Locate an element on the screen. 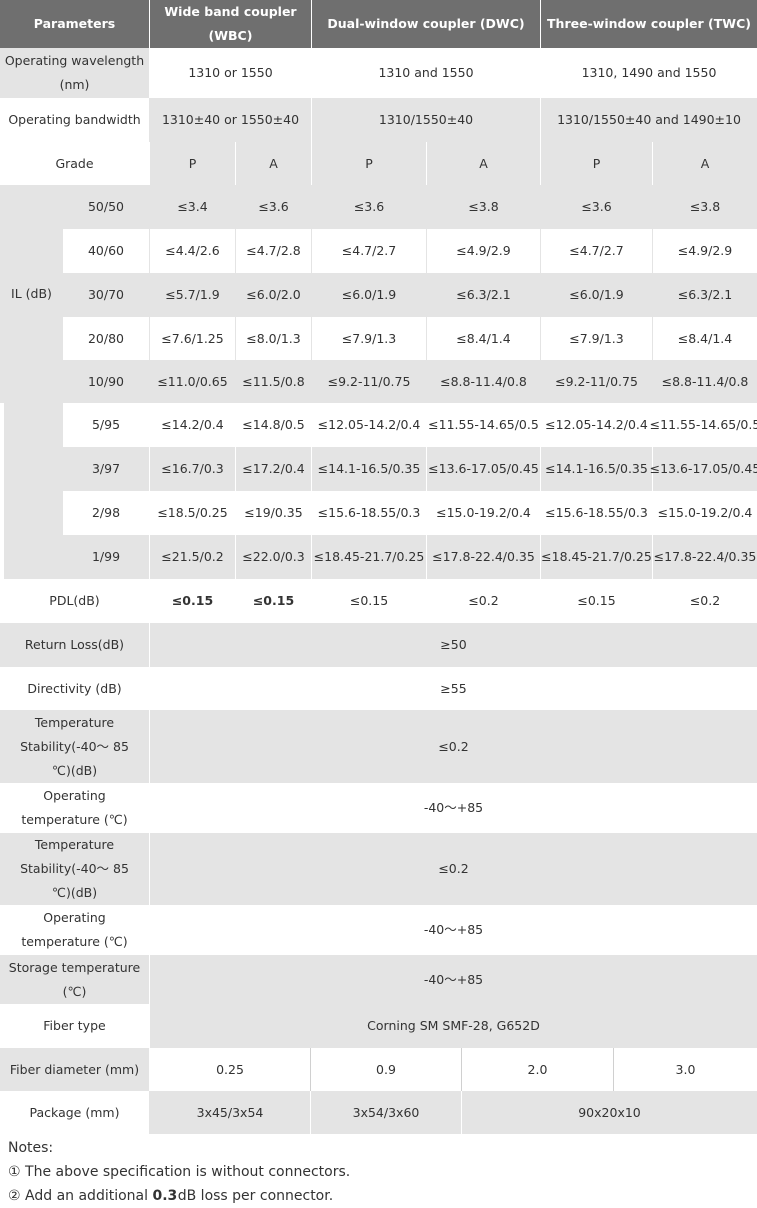 The image size is (757, 1208). ratio-label: 2/98 is located at coordinates (106, 513).